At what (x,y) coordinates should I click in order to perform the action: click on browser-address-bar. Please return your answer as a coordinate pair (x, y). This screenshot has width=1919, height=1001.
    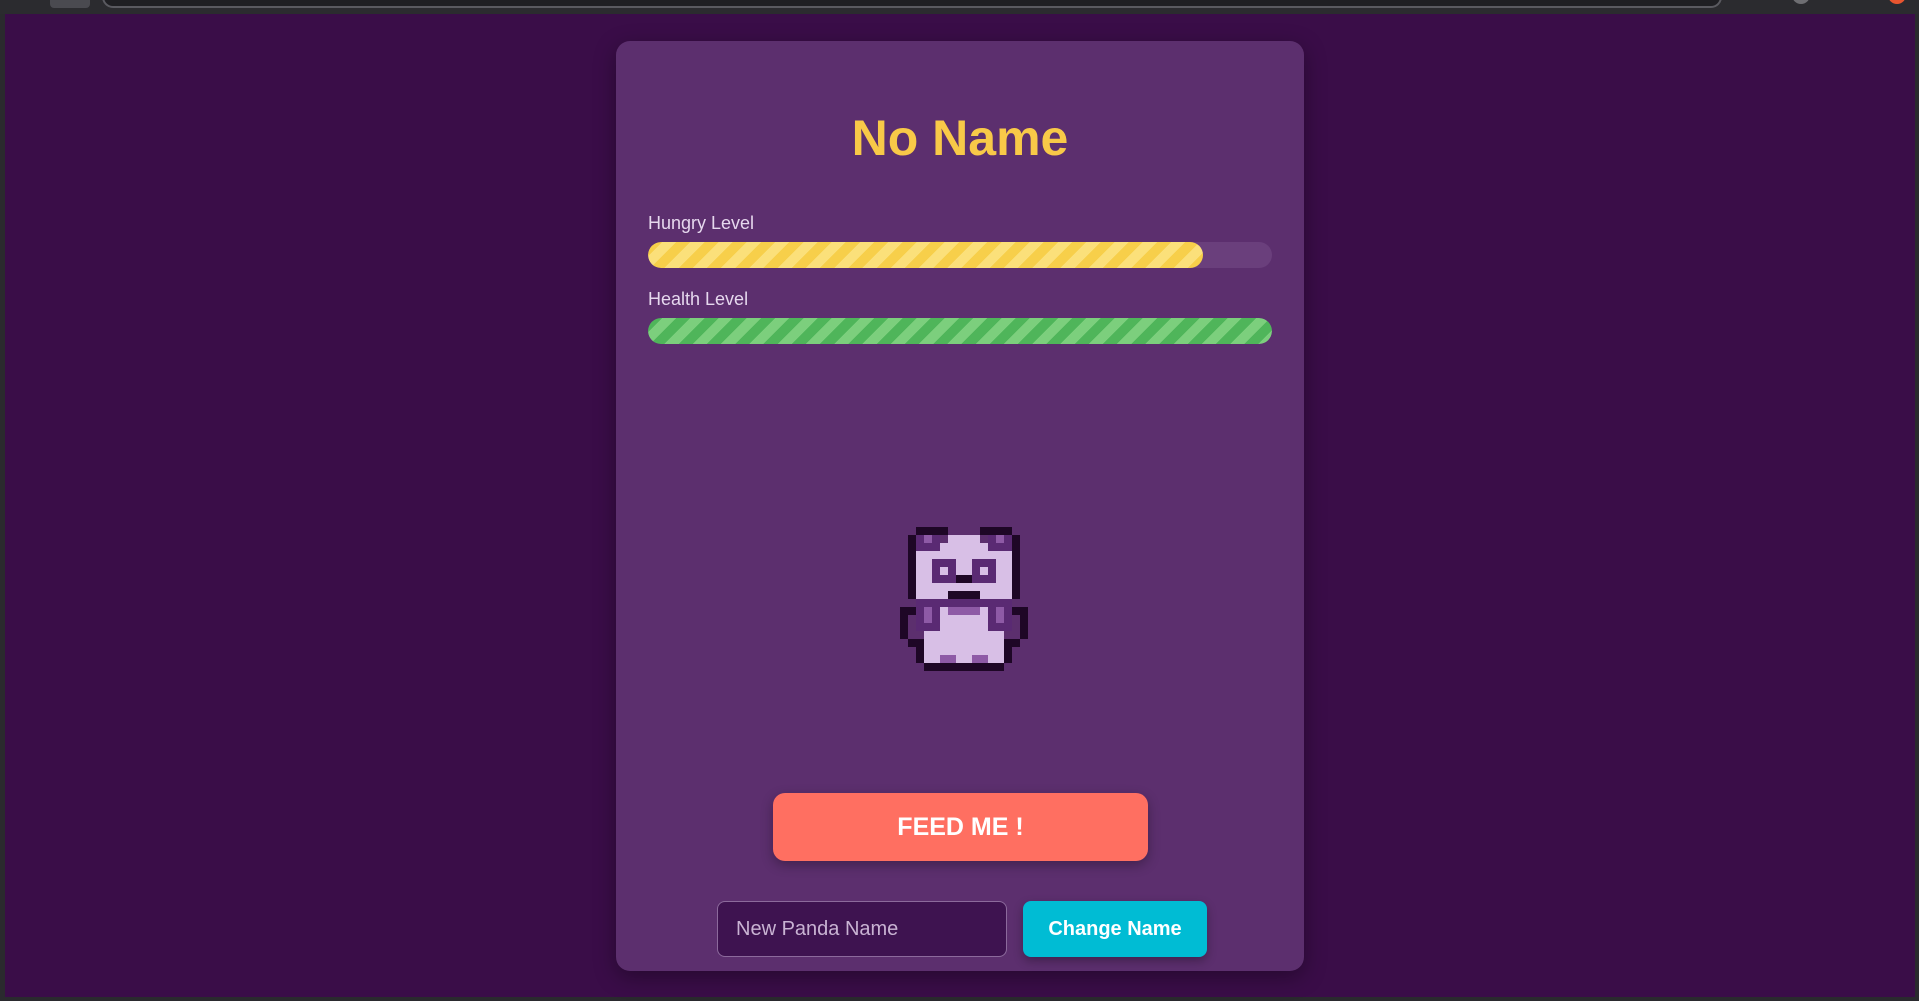
    Looking at the image, I should click on (912, 4).